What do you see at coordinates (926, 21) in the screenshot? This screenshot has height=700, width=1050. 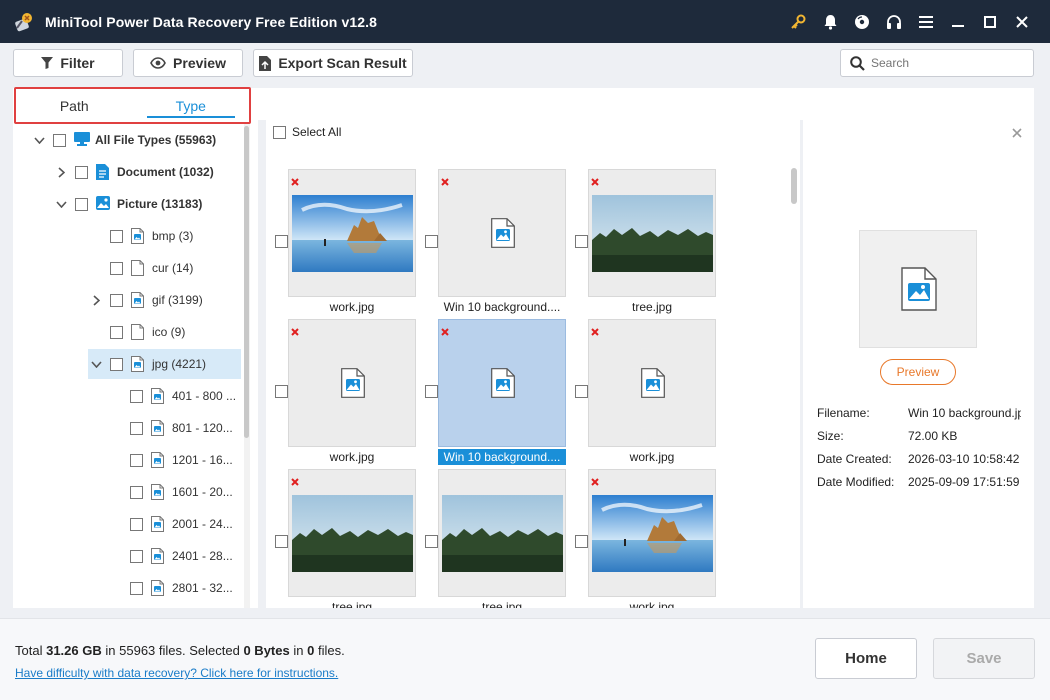 I see `menu-icon` at bounding box center [926, 21].